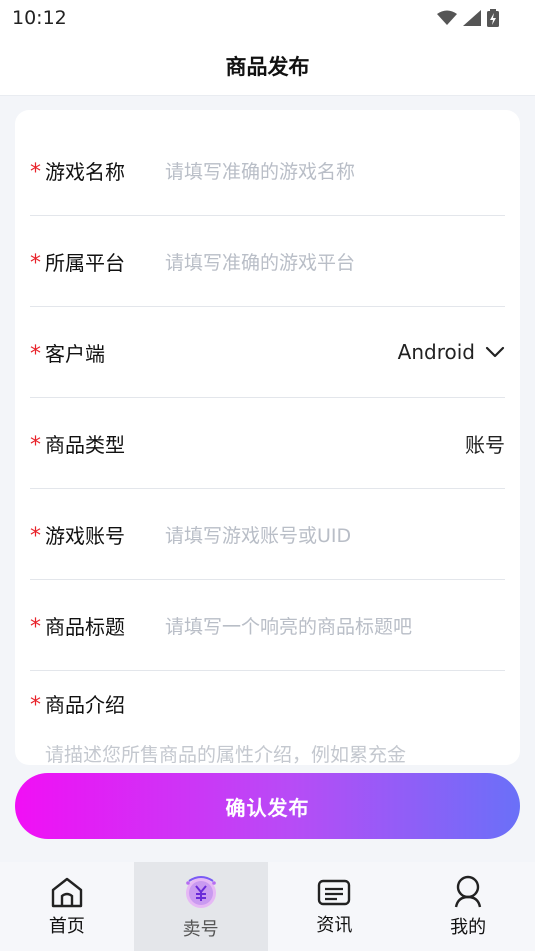 This screenshot has height=951, width=535. What do you see at coordinates (258, 534) in the screenshot?
I see `game-account-input: 请填写游戏账号或UID` at bounding box center [258, 534].